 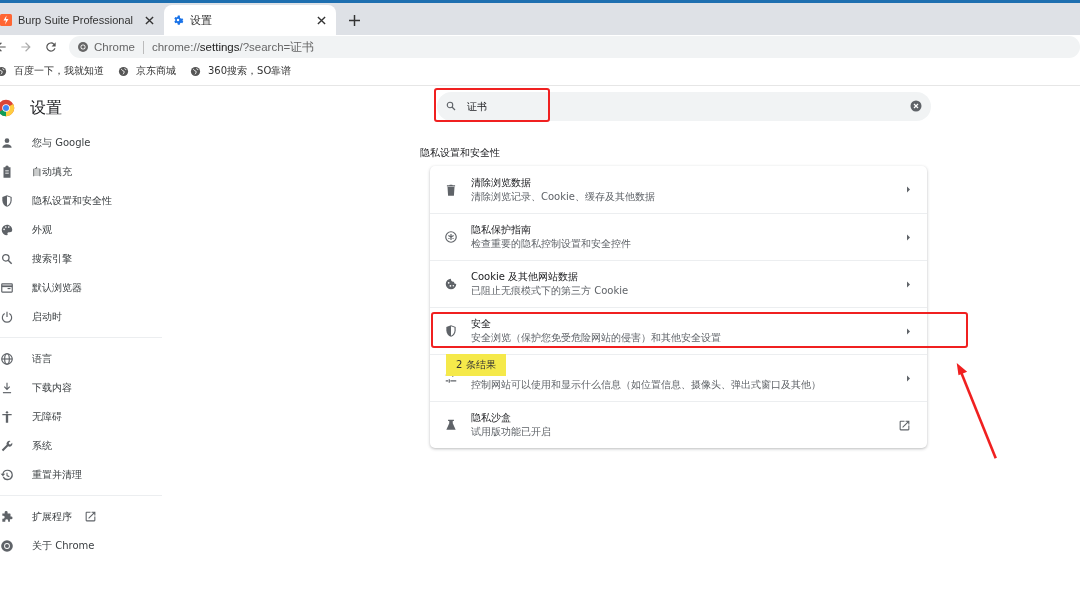 What do you see at coordinates (678, 283) in the screenshot?
I see `settings-row: Cookie 及其他网站数据 已阻止无痕模式下的第三方 Cookie` at bounding box center [678, 283].